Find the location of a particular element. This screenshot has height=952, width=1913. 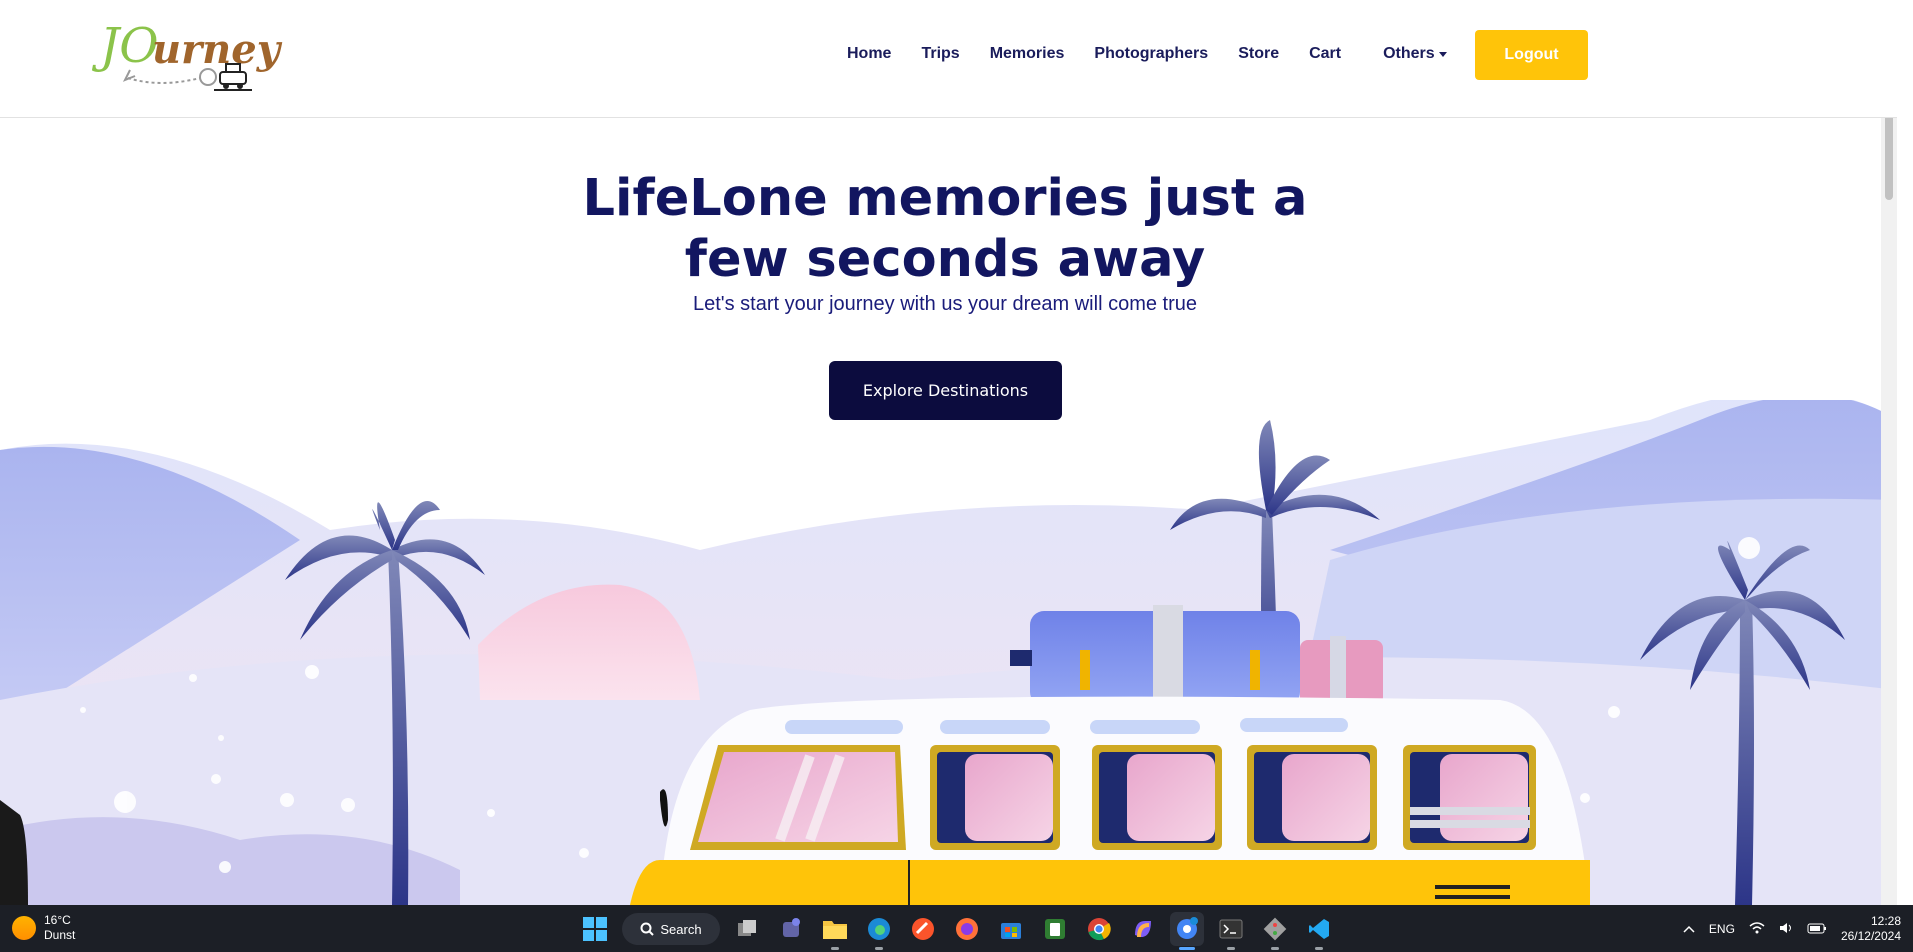

chrome-icon is located at coordinates (1099, 929).